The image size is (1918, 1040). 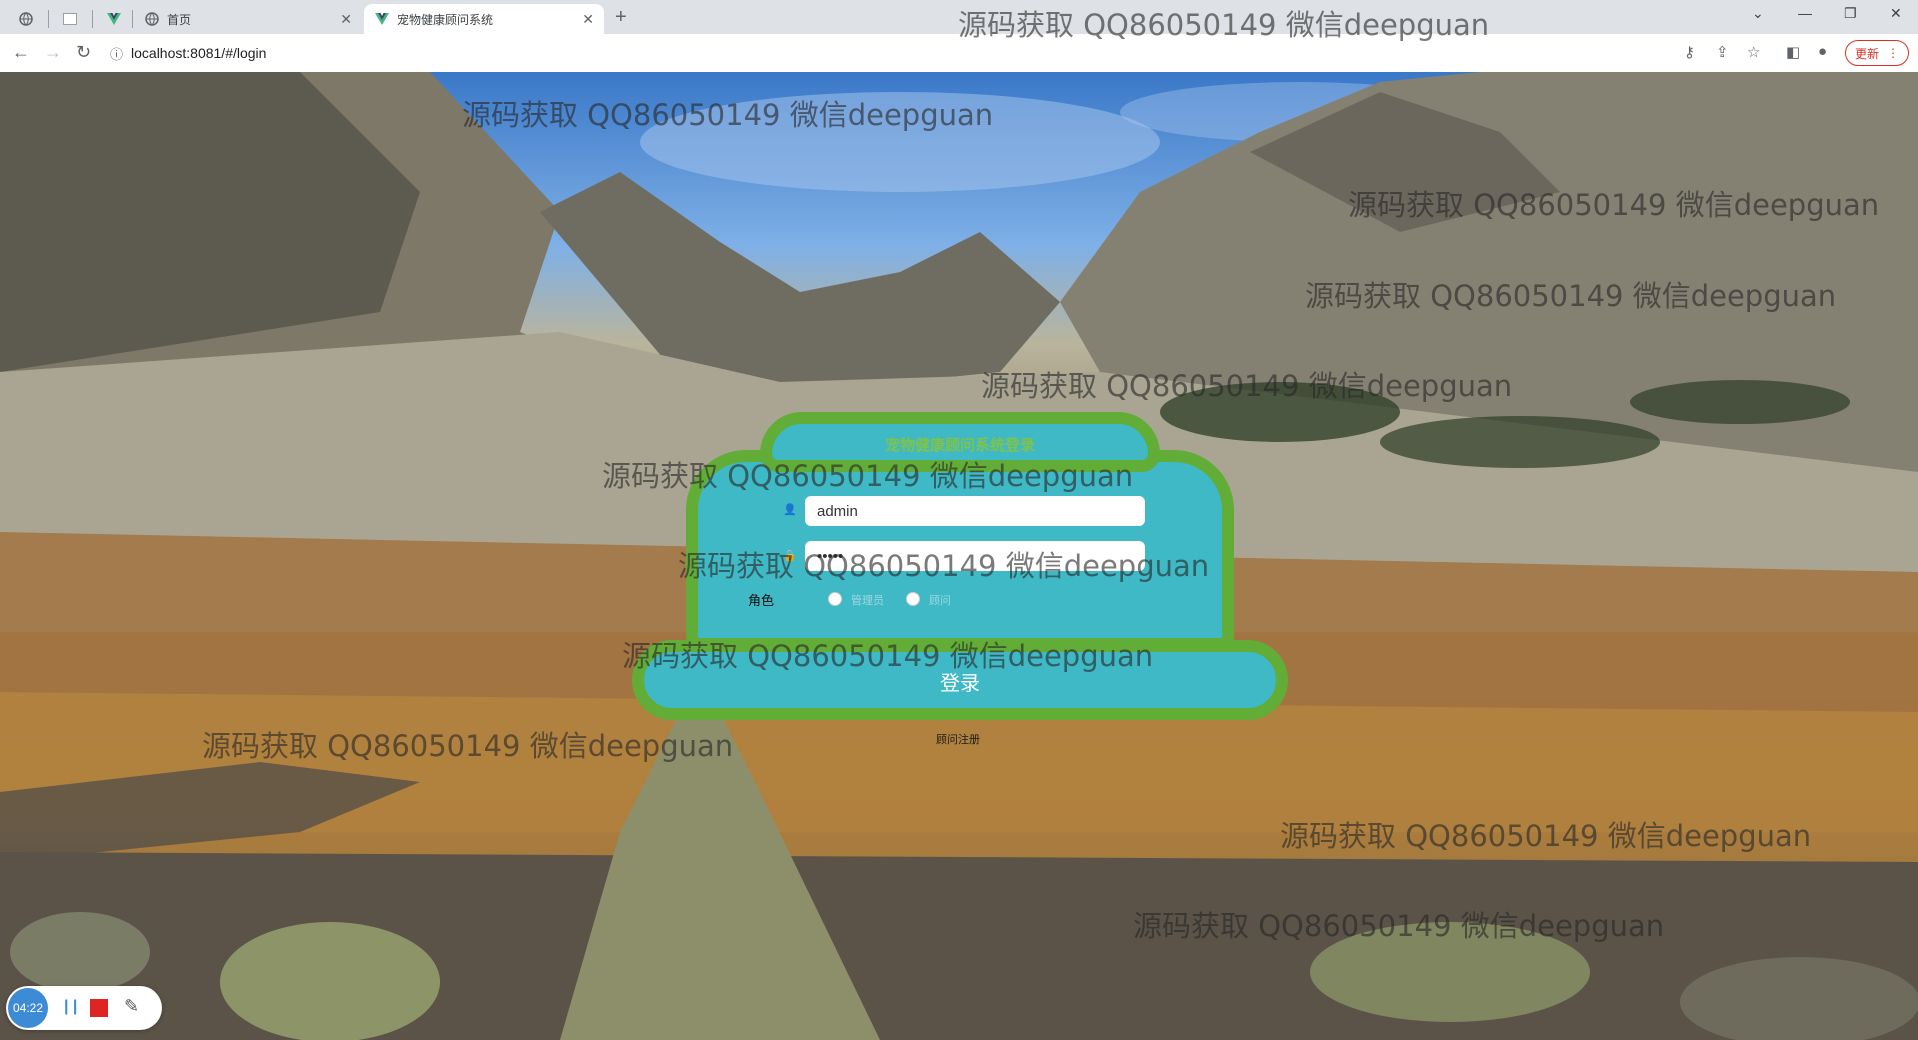 I want to click on role-radio-consultant, so click(x=913, y=599).